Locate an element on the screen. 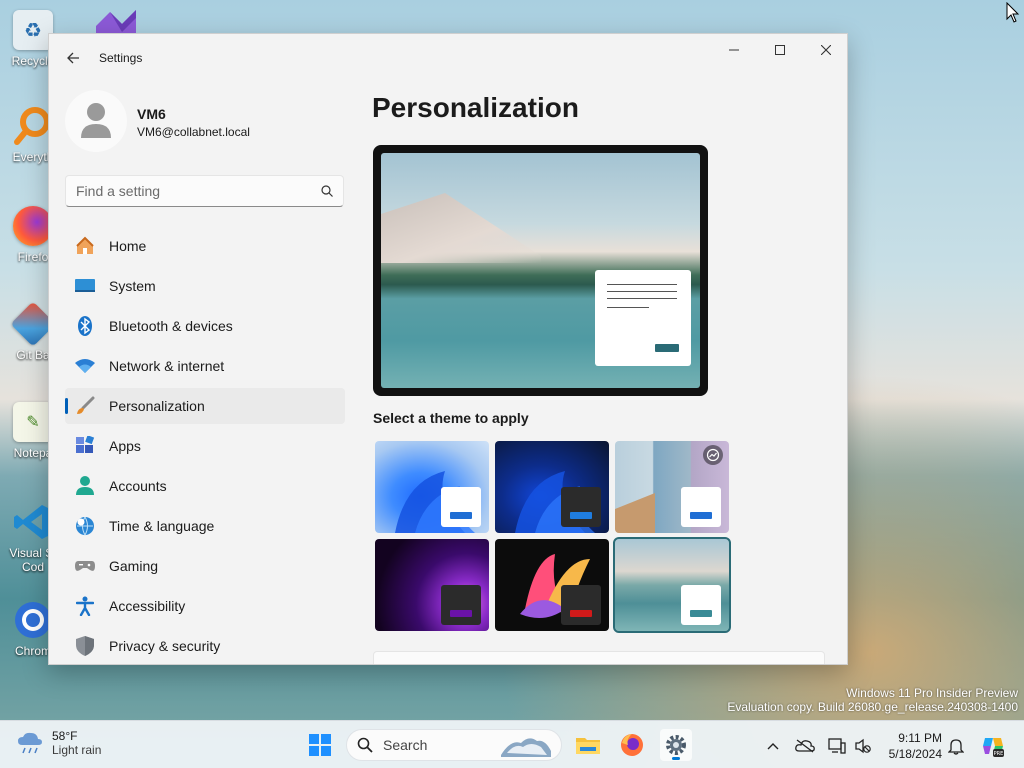 This screenshot has width=1024, height=768. nav-item-label: Network & internet is located at coordinates (167, 366).